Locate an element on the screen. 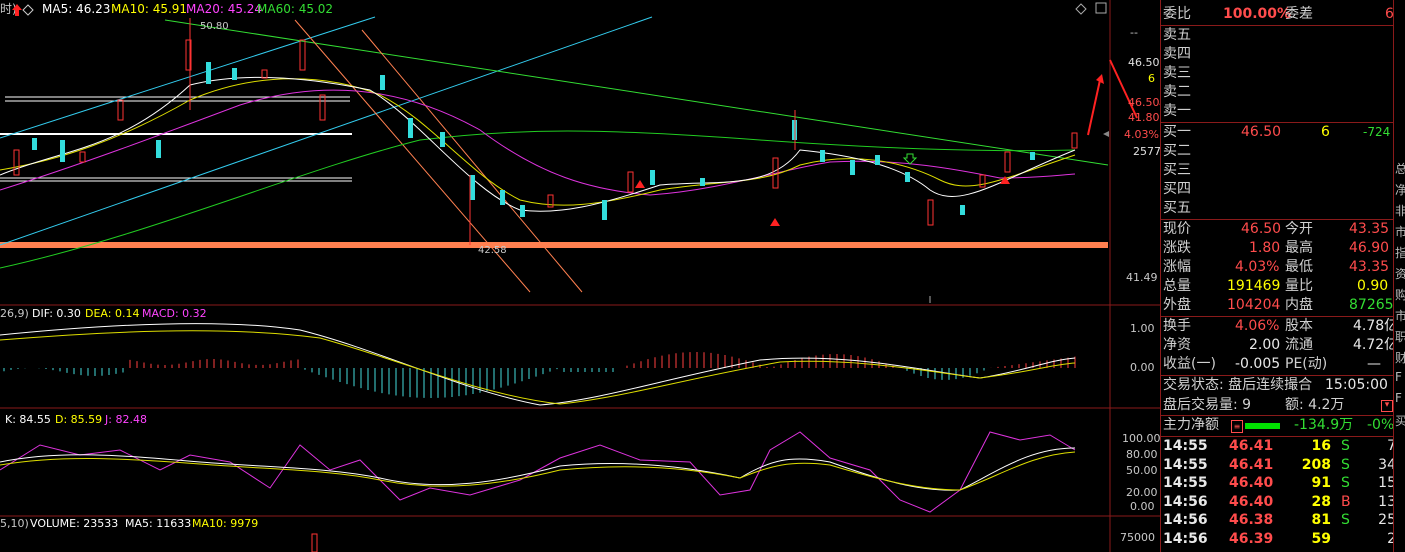 Image resolution: width=1405 pixels, height=552 pixels. quote-label: 现价 is located at coordinates (1177, 229).